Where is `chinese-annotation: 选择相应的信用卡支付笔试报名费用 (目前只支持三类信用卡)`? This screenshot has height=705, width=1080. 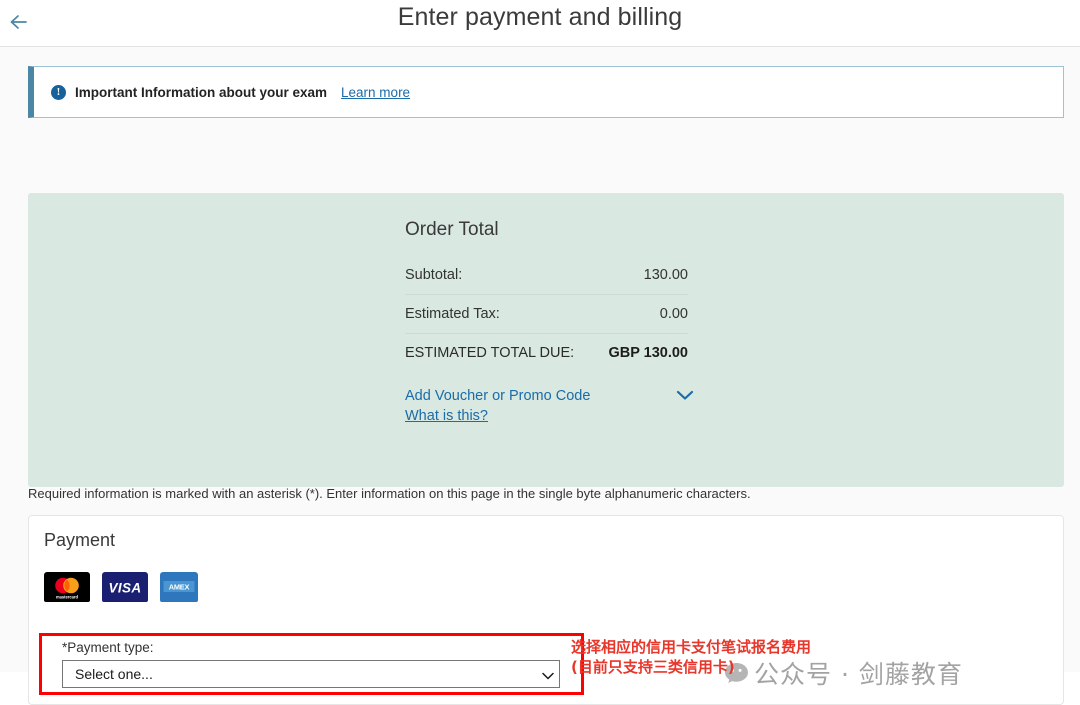
chinese-annotation: 选择相应的信用卡支付笔试报名费用 (目前只支持三类信用卡) is located at coordinates (691, 657).